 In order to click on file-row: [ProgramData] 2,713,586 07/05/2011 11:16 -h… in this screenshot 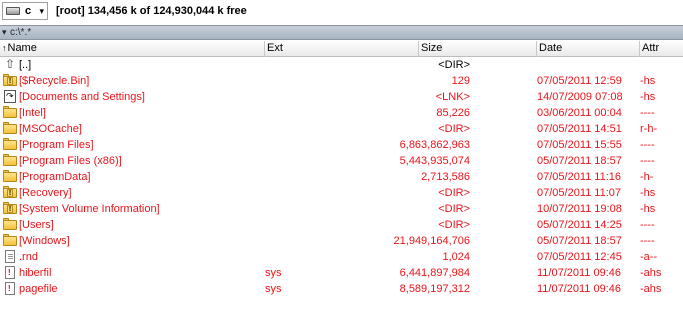, I will do `click(341, 177)`.